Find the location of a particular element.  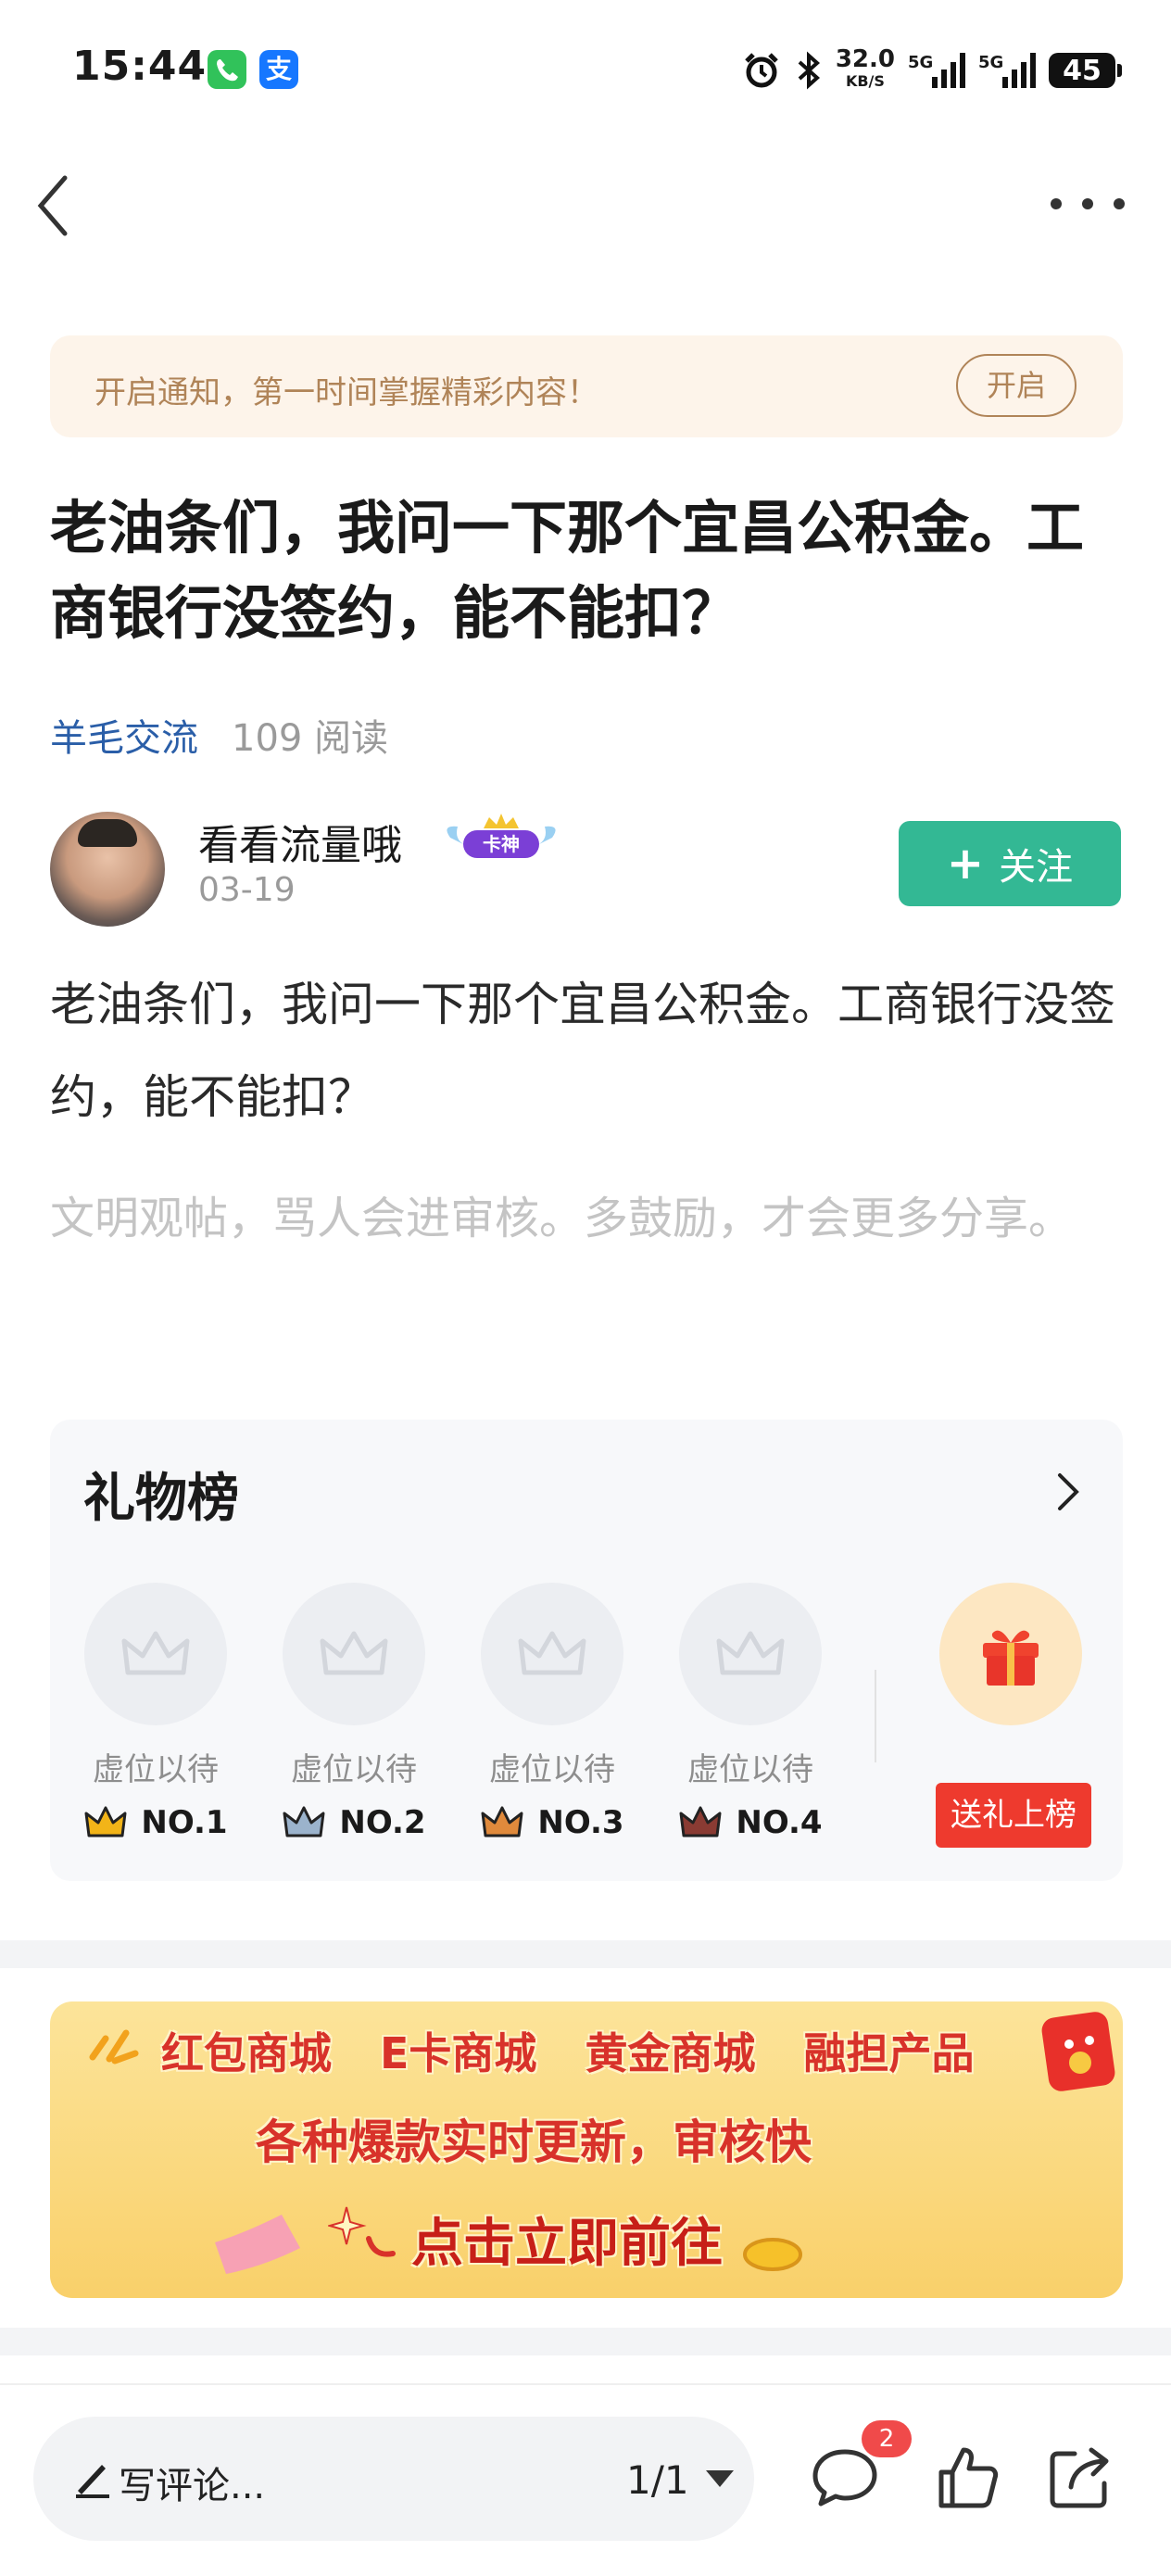

gift-slot-2: 虚位以待 NO.2 is located at coordinates (354, 1712).